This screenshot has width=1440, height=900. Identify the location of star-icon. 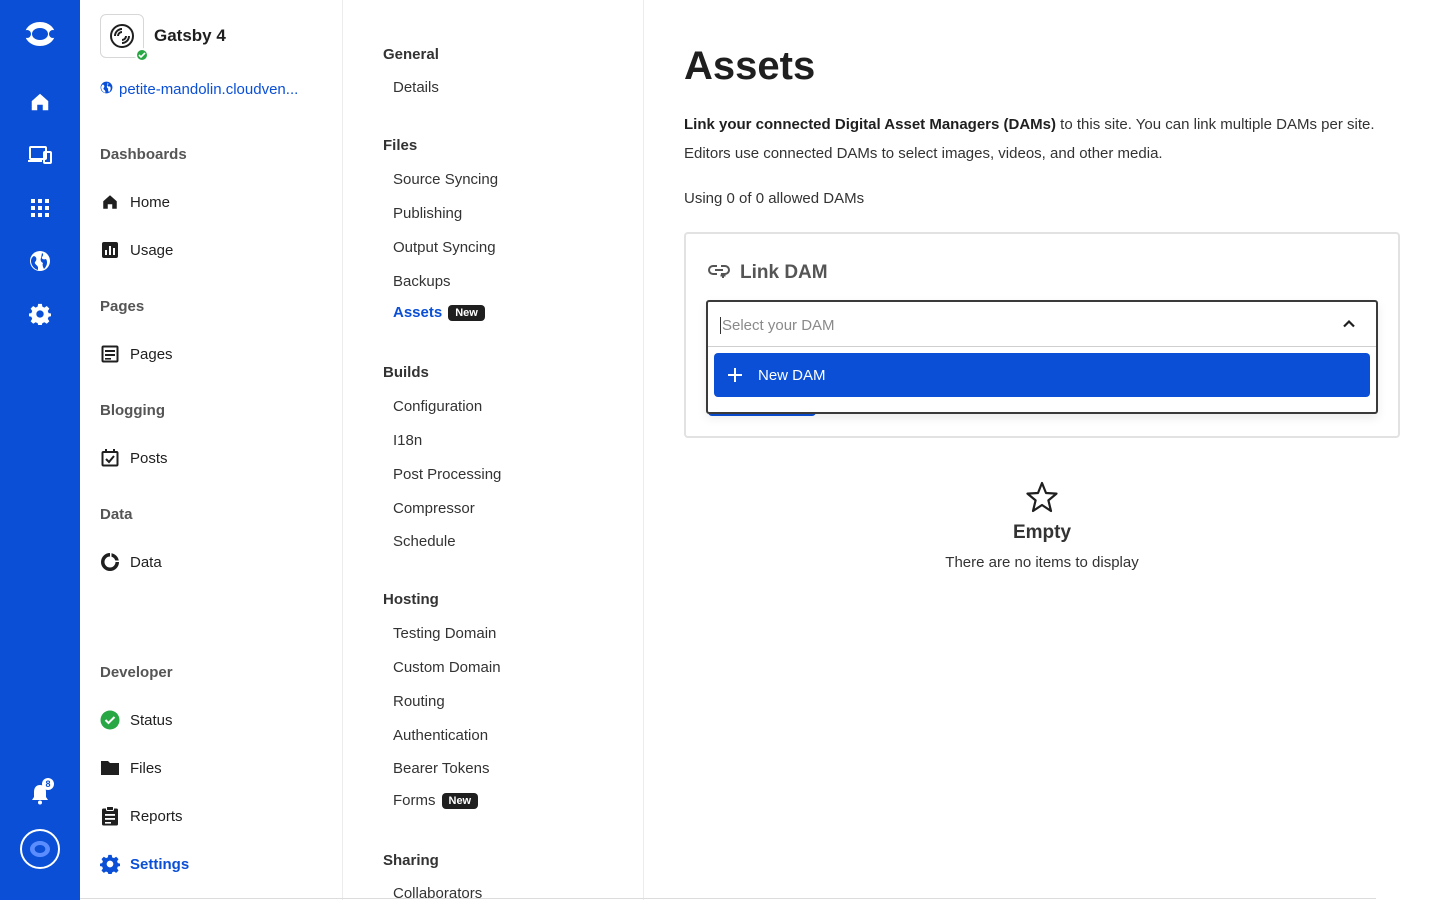
(1042, 497).